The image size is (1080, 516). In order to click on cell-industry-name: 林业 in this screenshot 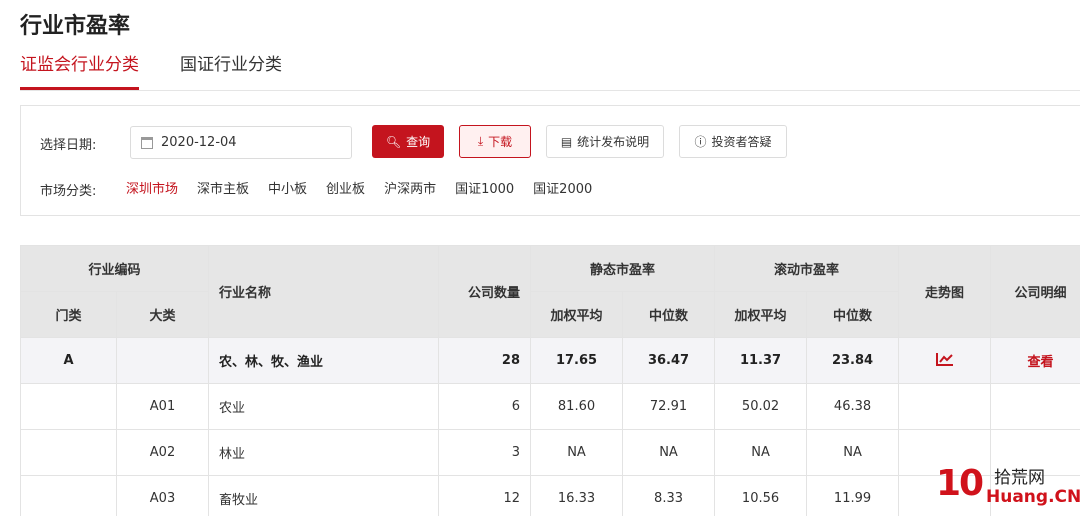, I will do `click(324, 452)`.